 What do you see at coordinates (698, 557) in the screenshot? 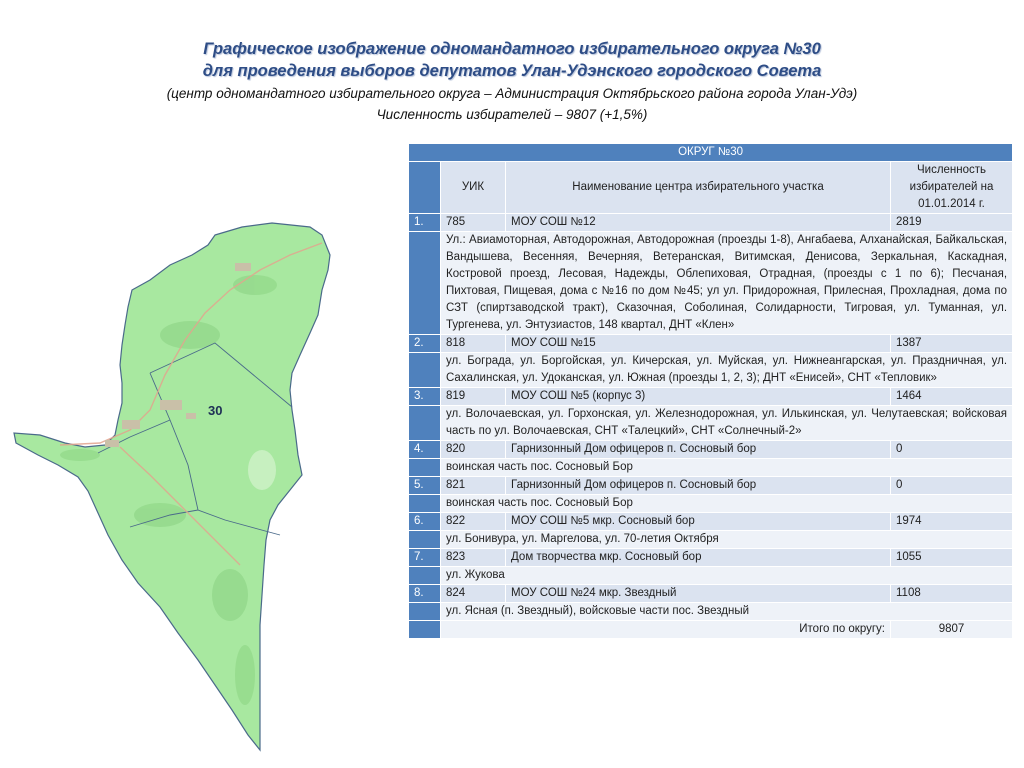
I see `row-center-name: Дом творчества мкр. Сосновый бор` at bounding box center [698, 557].